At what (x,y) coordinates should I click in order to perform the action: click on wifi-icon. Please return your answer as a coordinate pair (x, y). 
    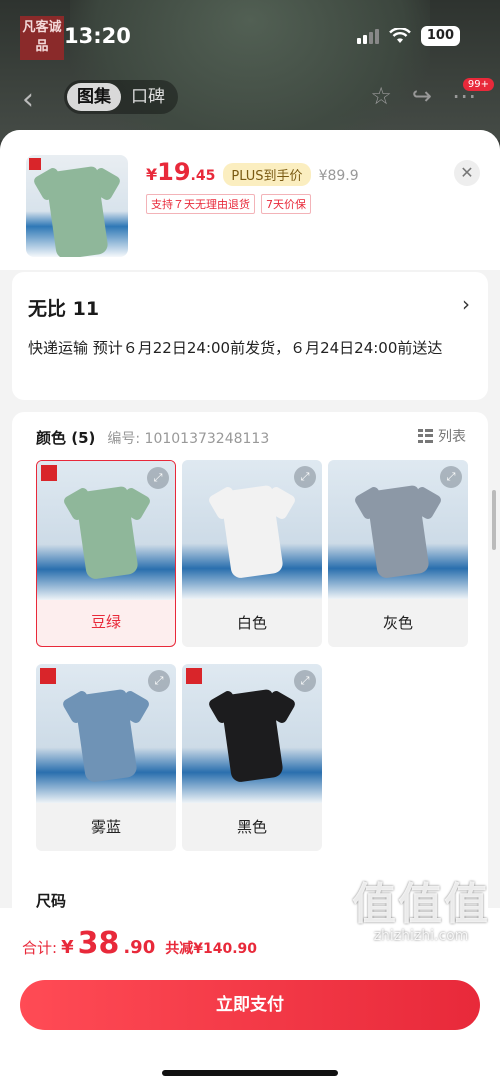
    Looking at the image, I should click on (400, 35).